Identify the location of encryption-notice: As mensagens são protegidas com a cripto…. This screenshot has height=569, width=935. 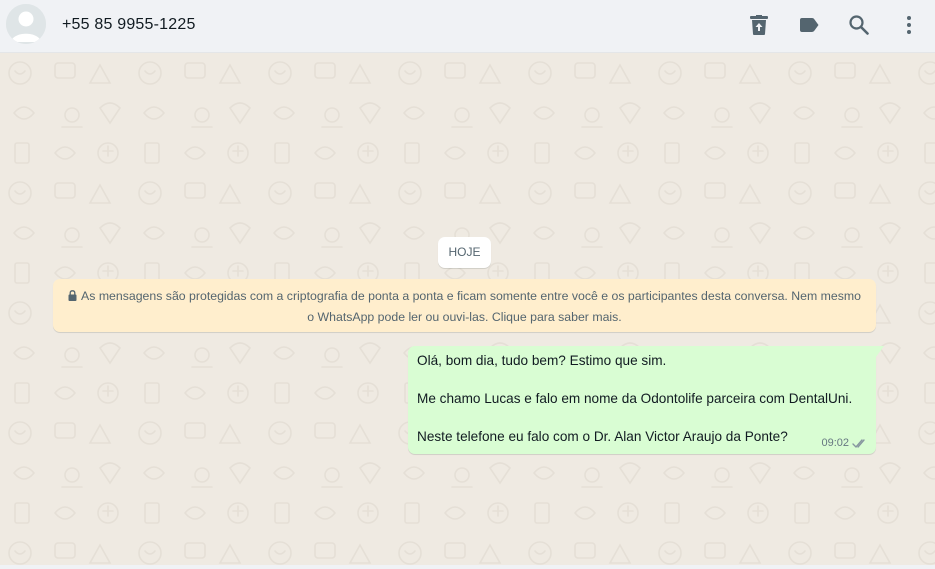
(464, 305).